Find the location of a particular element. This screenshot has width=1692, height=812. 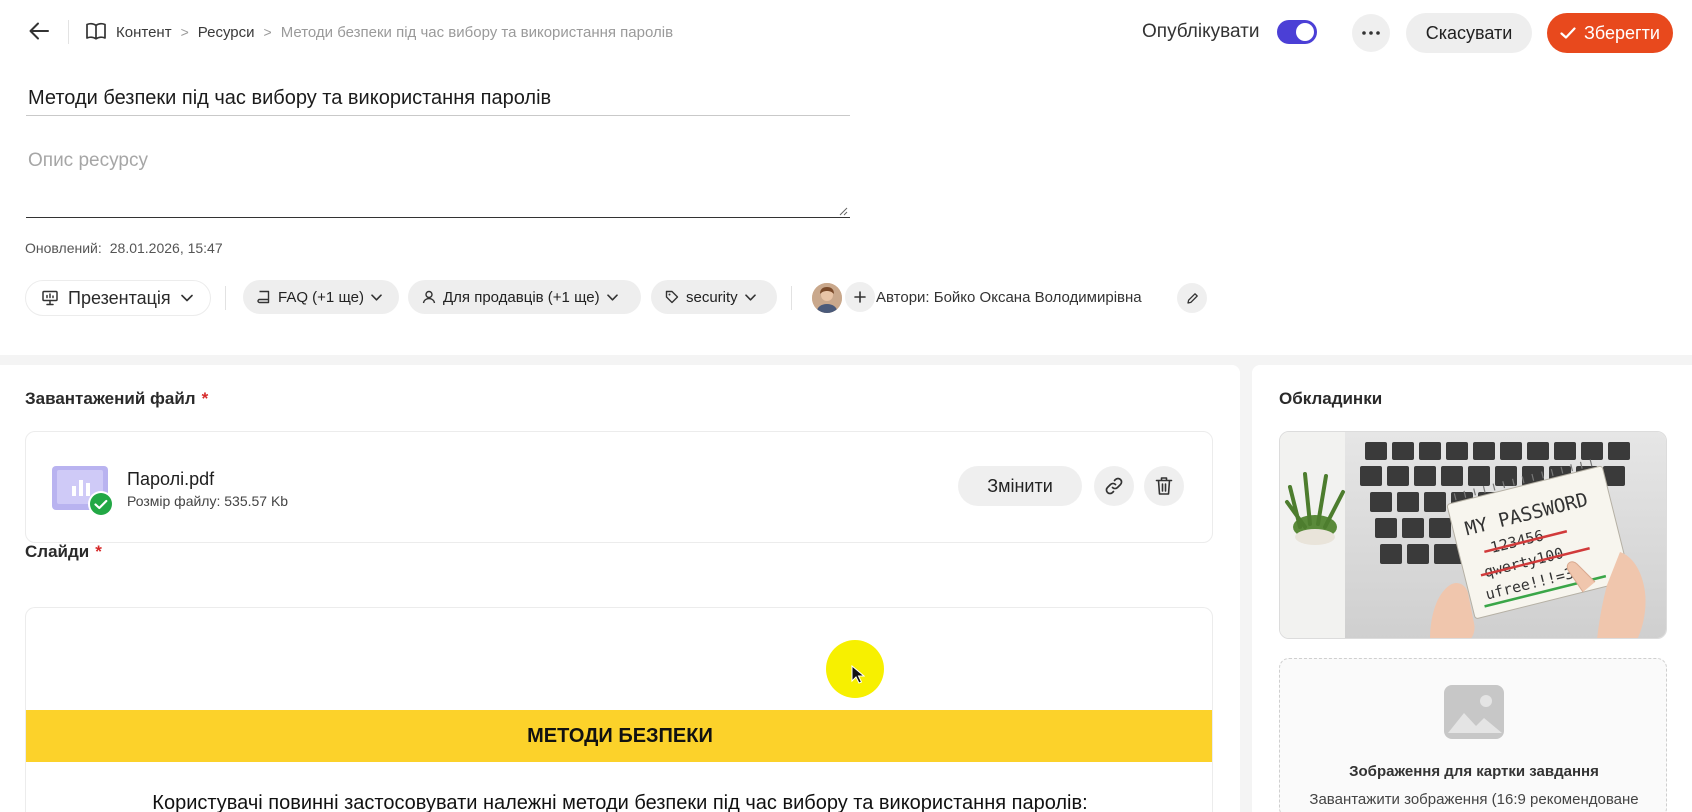

tag-icon is located at coordinates (672, 297).